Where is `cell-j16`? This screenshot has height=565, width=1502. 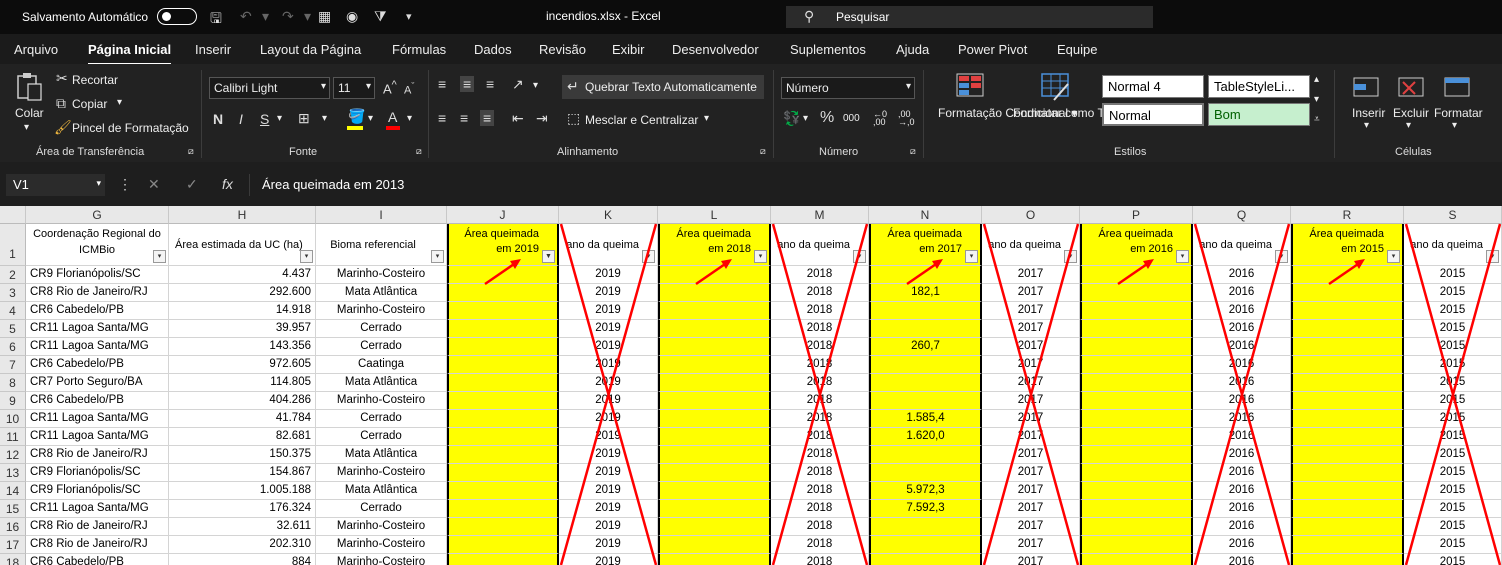 cell-j16 is located at coordinates (503, 527).